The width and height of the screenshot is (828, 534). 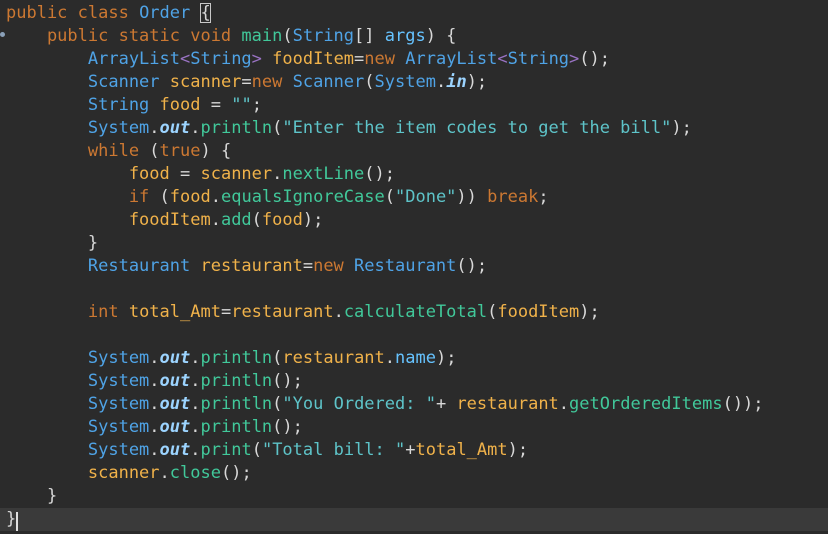 What do you see at coordinates (415, 358) in the screenshot?
I see `code-token: name` at bounding box center [415, 358].